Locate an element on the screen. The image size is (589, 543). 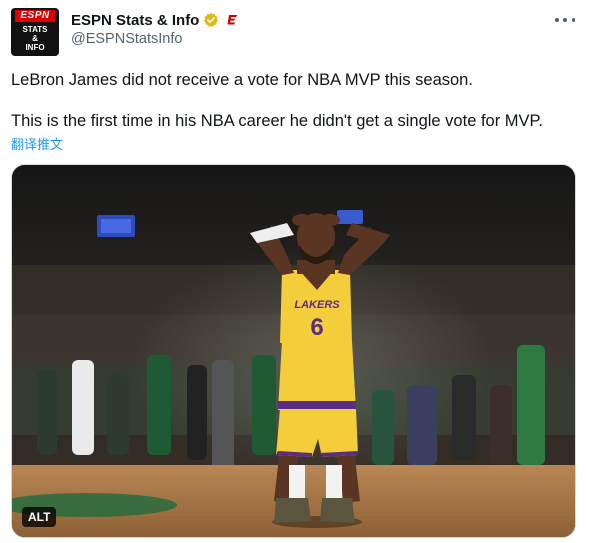
more-dots-icon is located at coordinates (565, 20).